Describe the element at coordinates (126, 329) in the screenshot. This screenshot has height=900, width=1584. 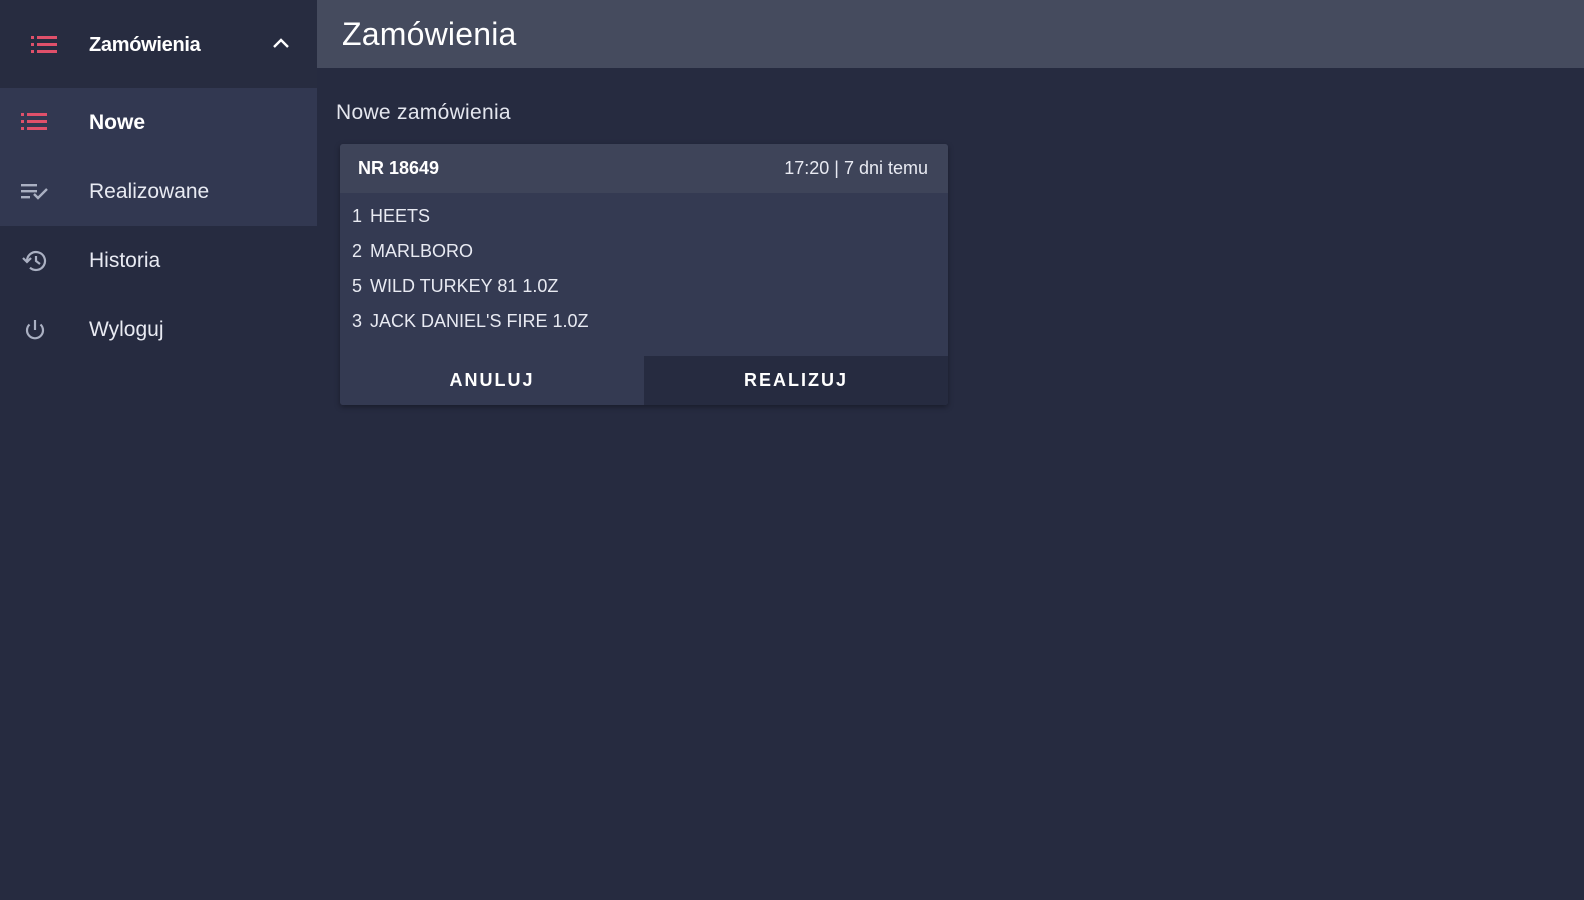
I see `sidebar-item-label: Wyloguj` at that location.